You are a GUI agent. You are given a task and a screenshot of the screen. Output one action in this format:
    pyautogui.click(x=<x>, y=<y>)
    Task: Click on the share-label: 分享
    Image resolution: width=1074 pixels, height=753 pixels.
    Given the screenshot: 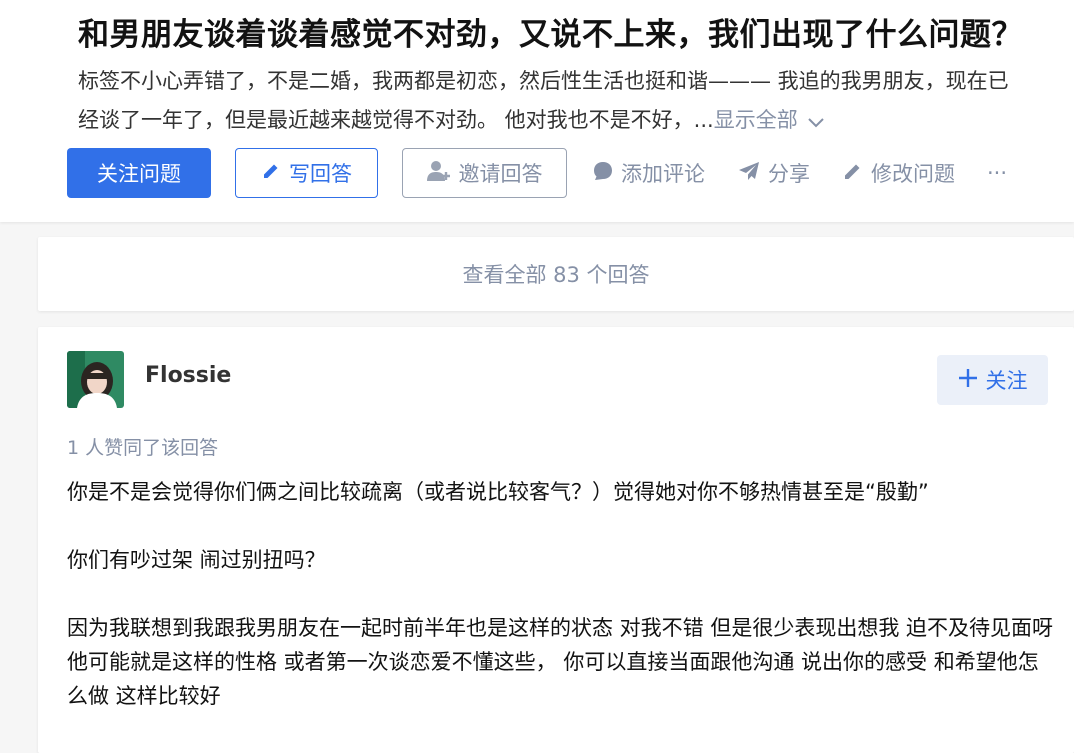 What is the action you would take?
    pyautogui.click(x=789, y=174)
    